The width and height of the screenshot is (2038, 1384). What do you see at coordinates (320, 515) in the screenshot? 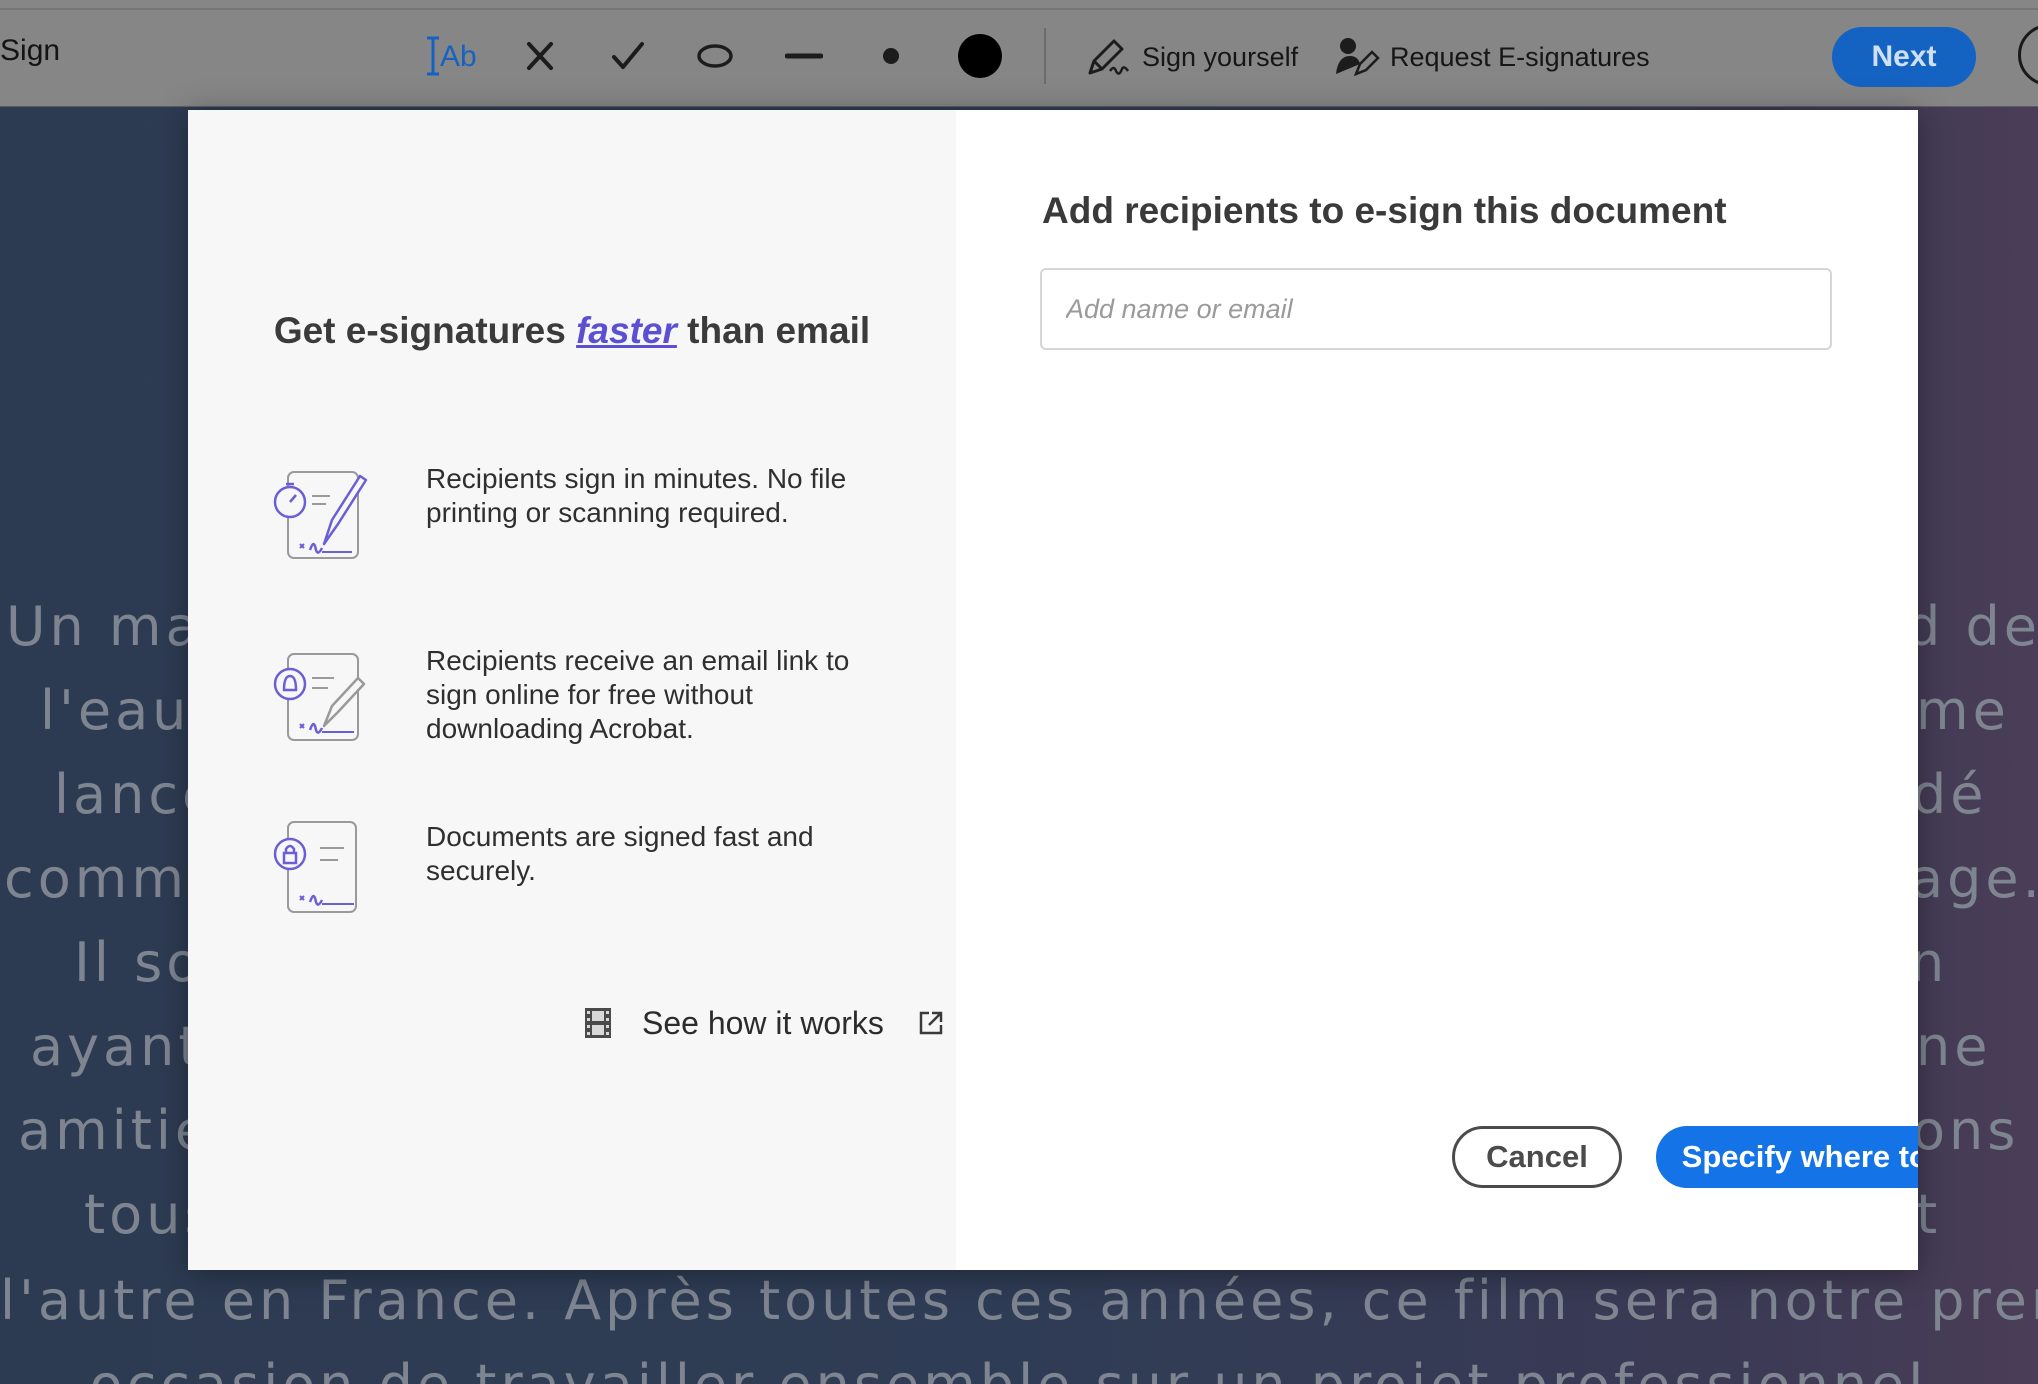
I see `stopwatch-signature-icon` at bounding box center [320, 515].